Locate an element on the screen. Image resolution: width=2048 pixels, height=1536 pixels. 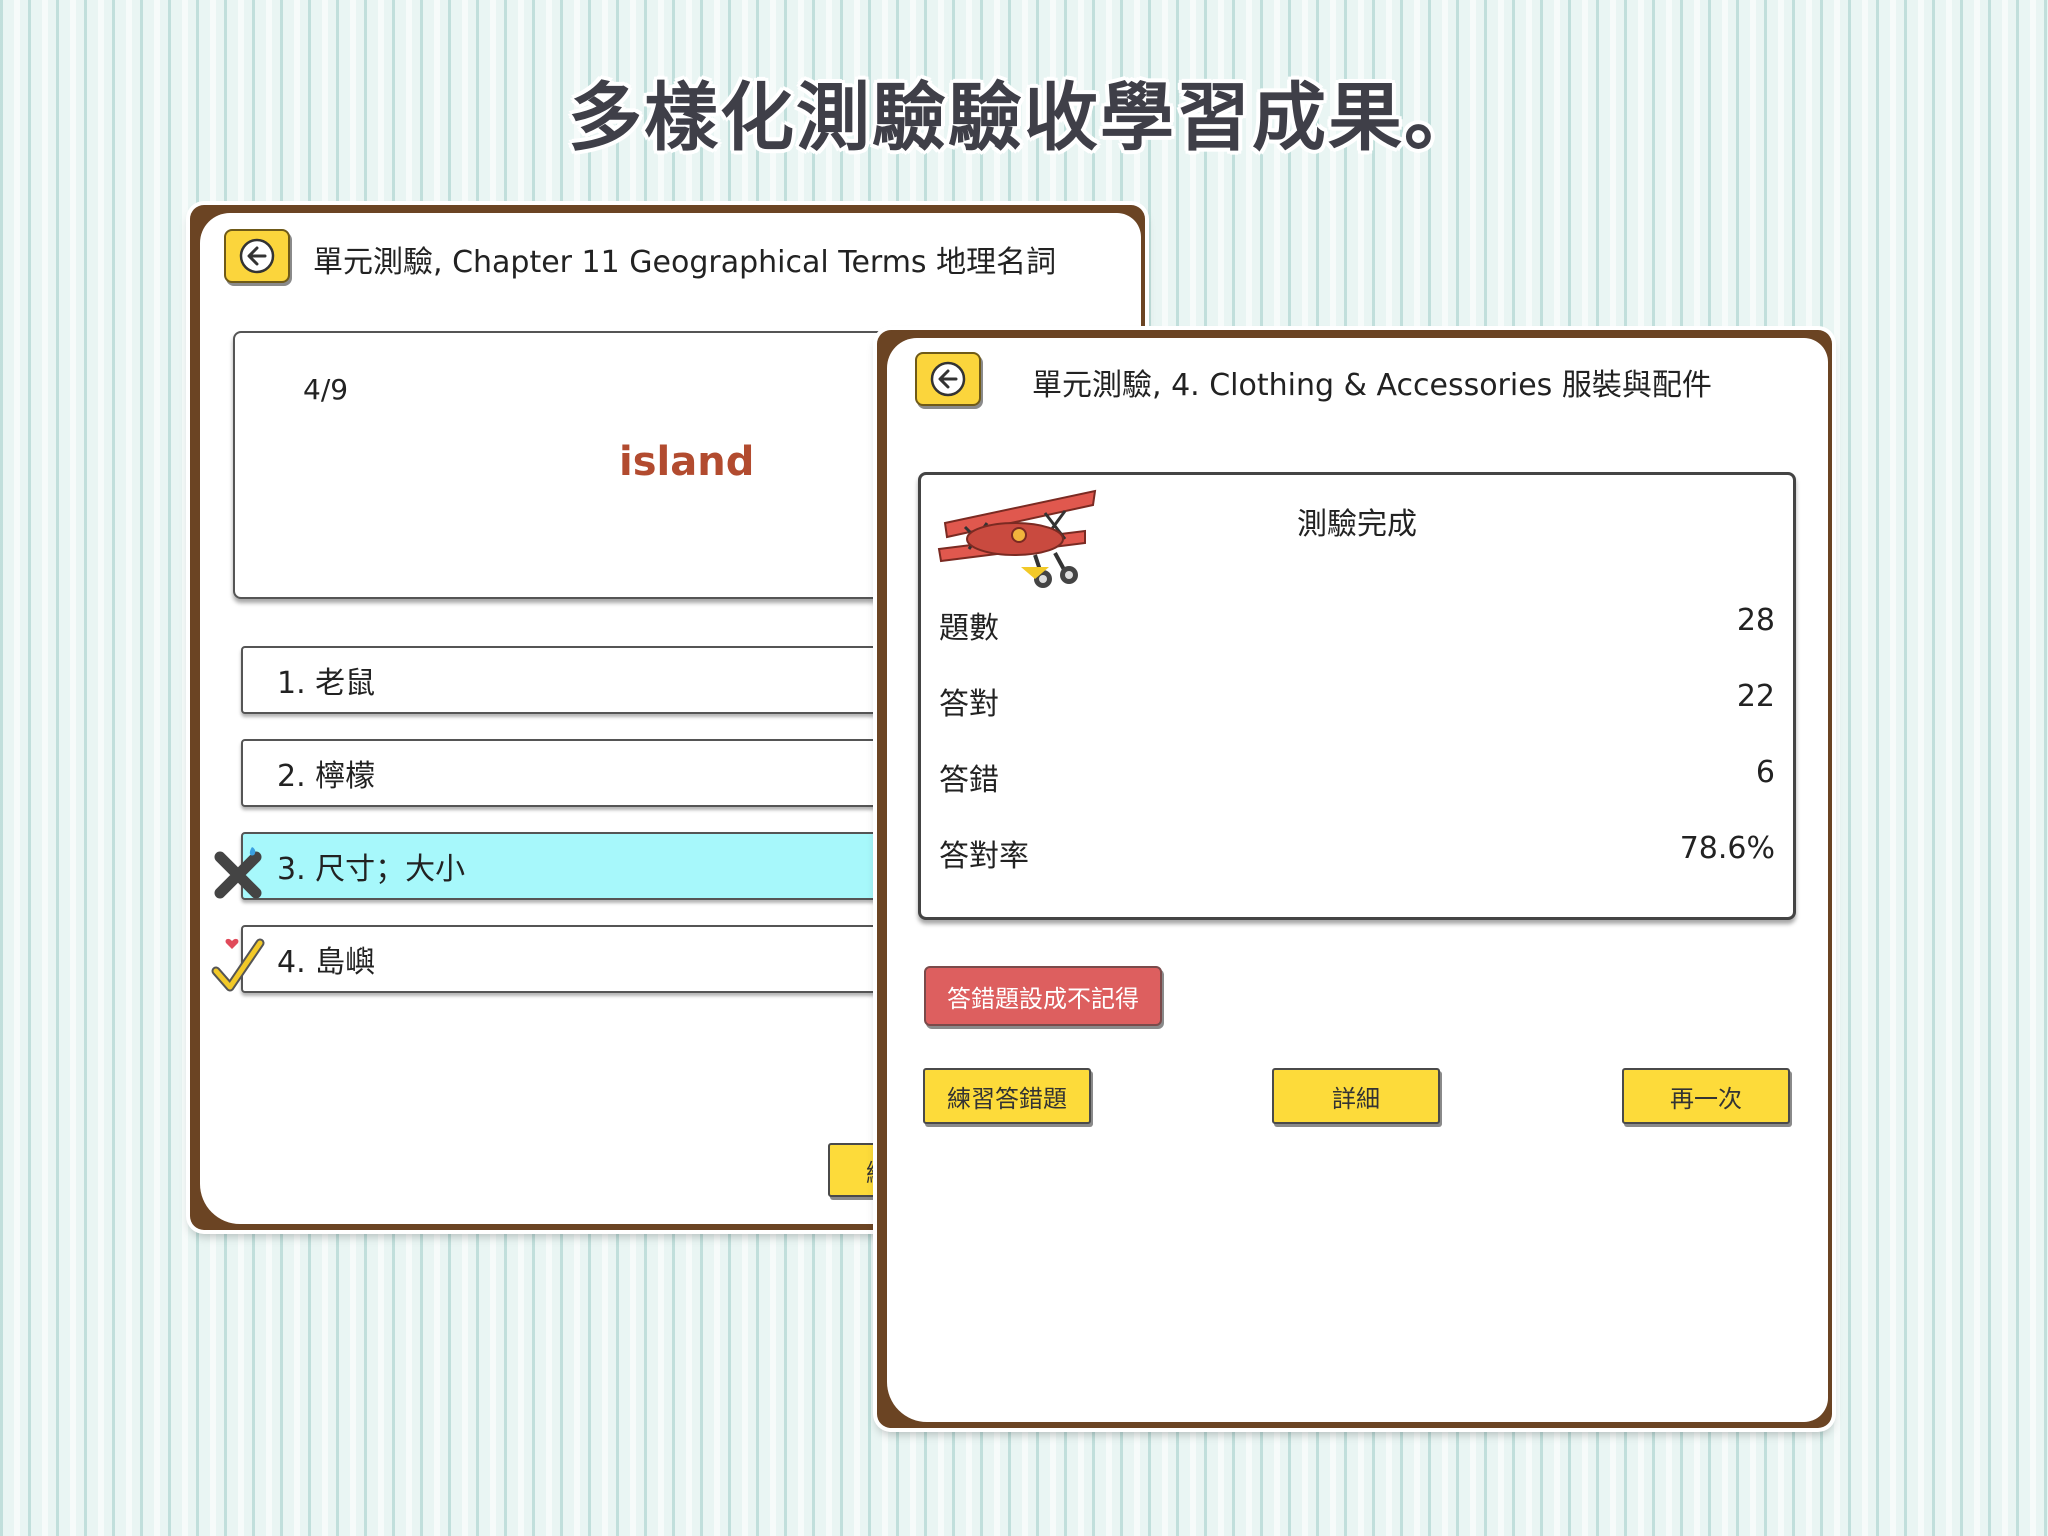
question-word: island is located at coordinates (687, 462).